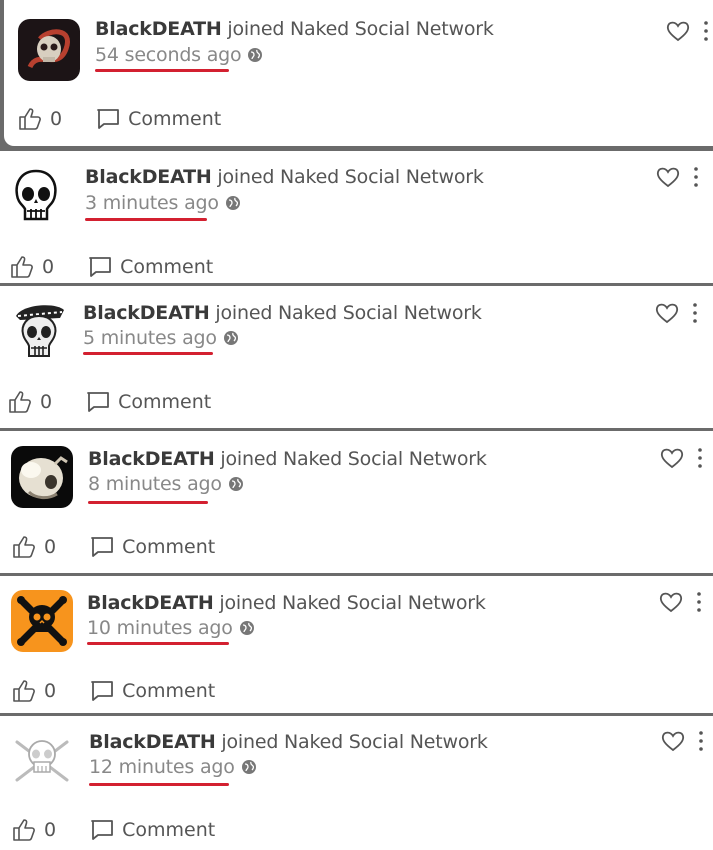  I want to click on skull-with-hat-avatar-icon, so click(39, 329).